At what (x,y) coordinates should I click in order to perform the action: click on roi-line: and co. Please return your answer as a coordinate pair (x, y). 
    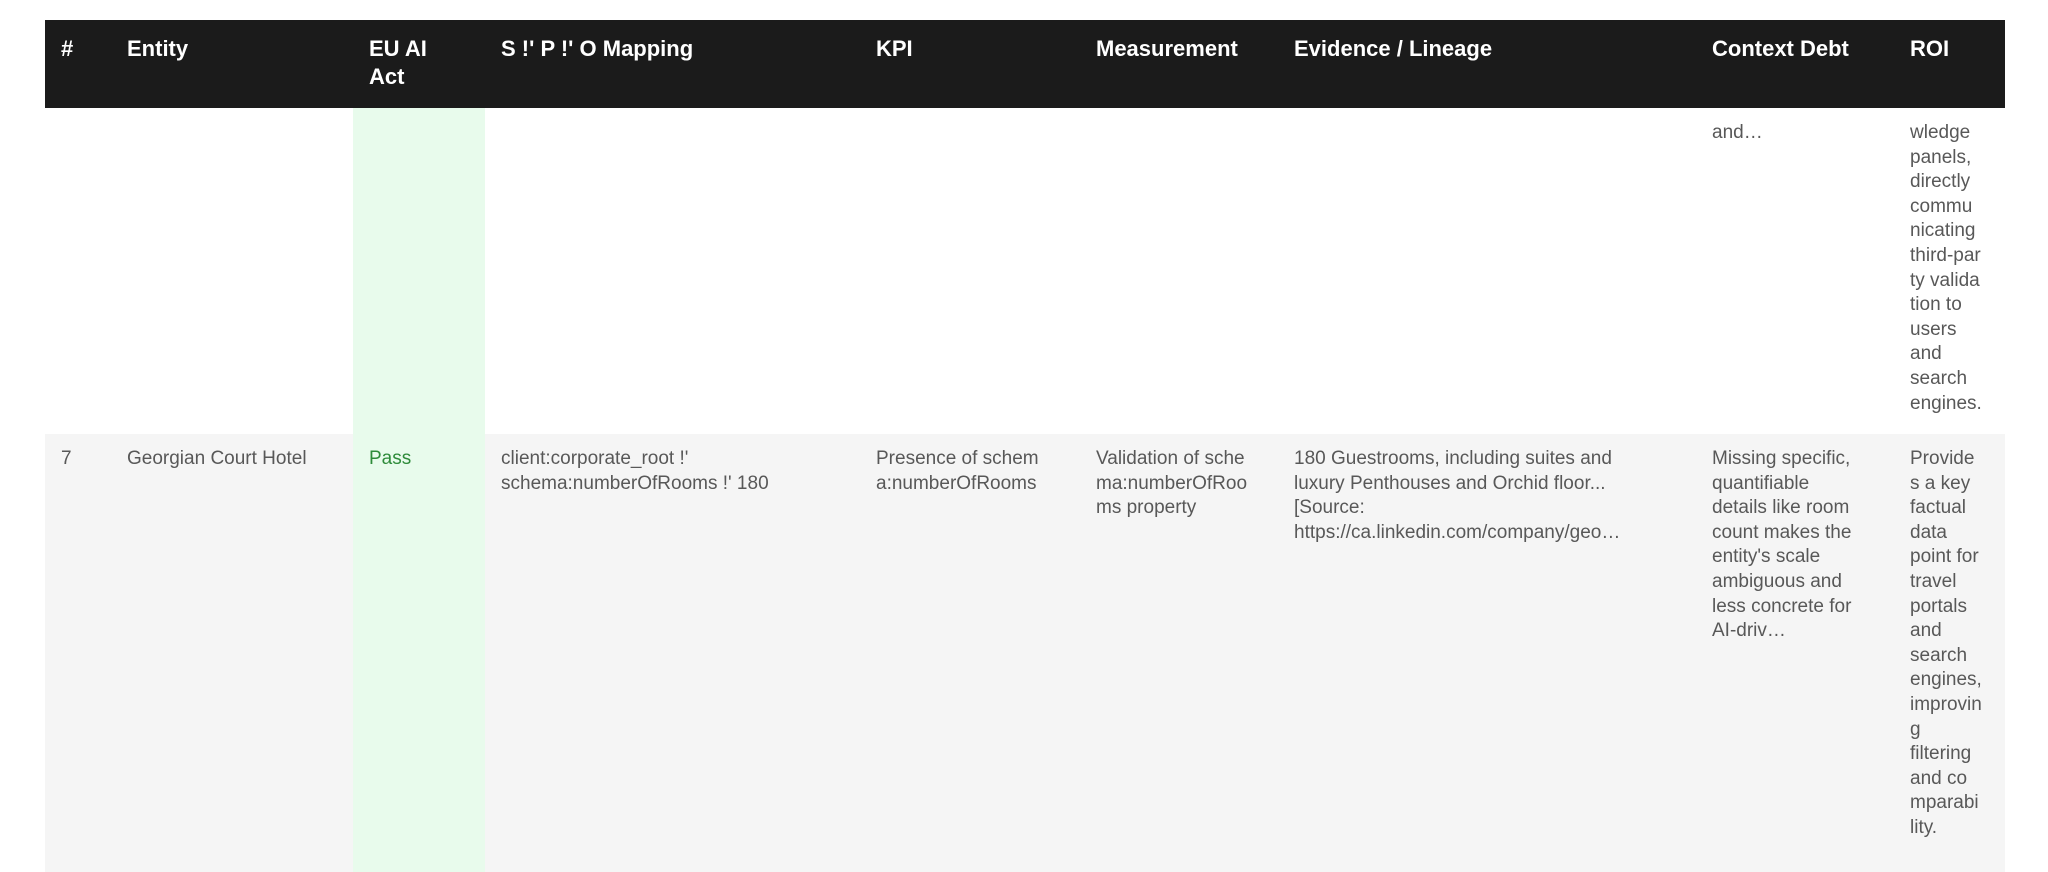
    Looking at the image, I should click on (1939, 778).